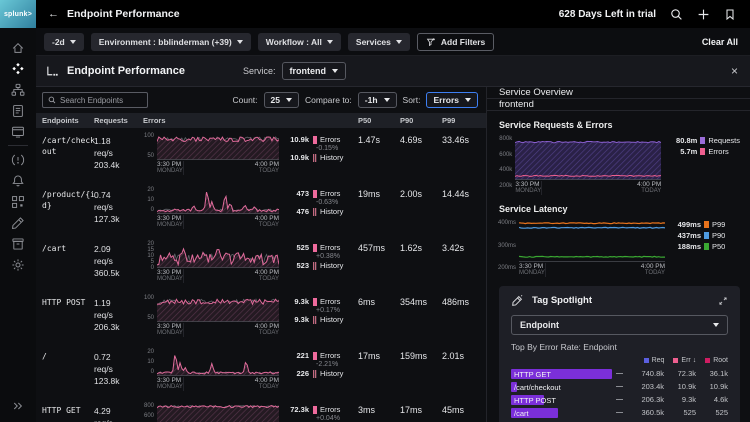 The image size is (750, 422). What do you see at coordinates (720, 42) in the screenshot?
I see `clear-all-button: Clear All` at bounding box center [720, 42].